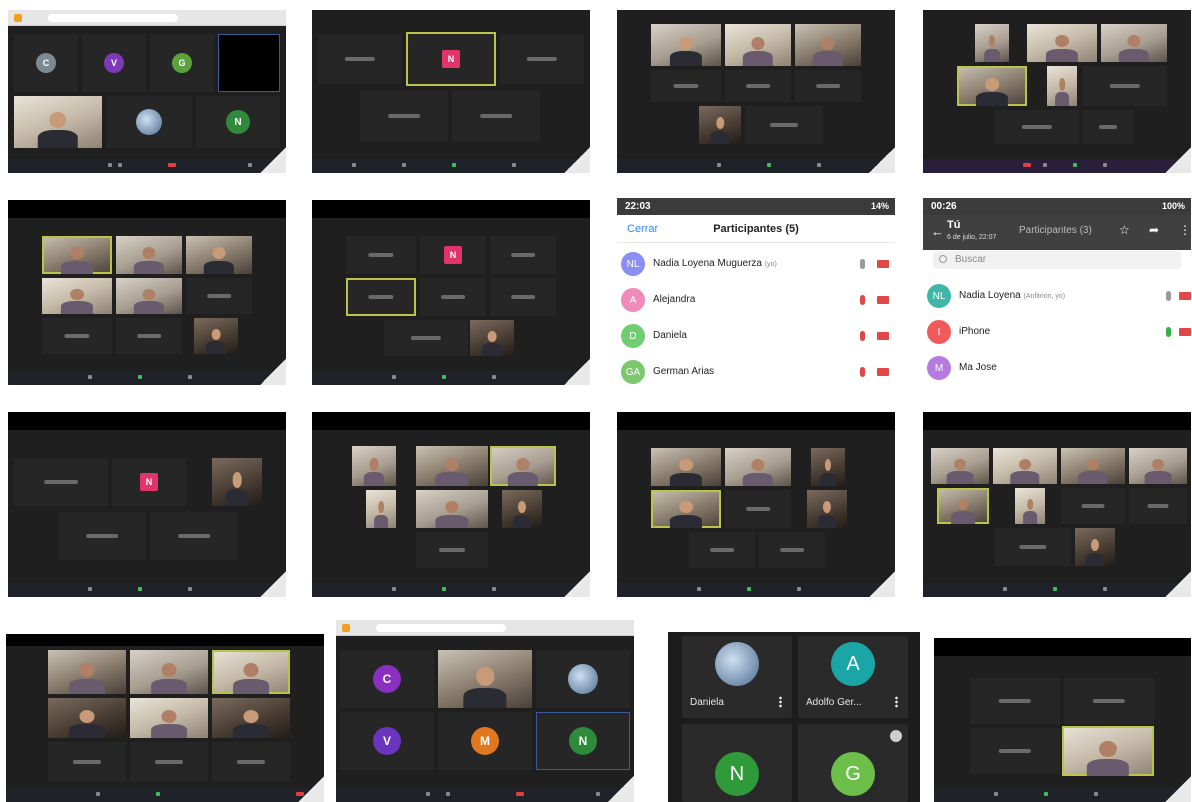 Image resolution: width=1192 pixels, height=802 pixels. I want to click on video-tile: Daniela, so click(737, 677).